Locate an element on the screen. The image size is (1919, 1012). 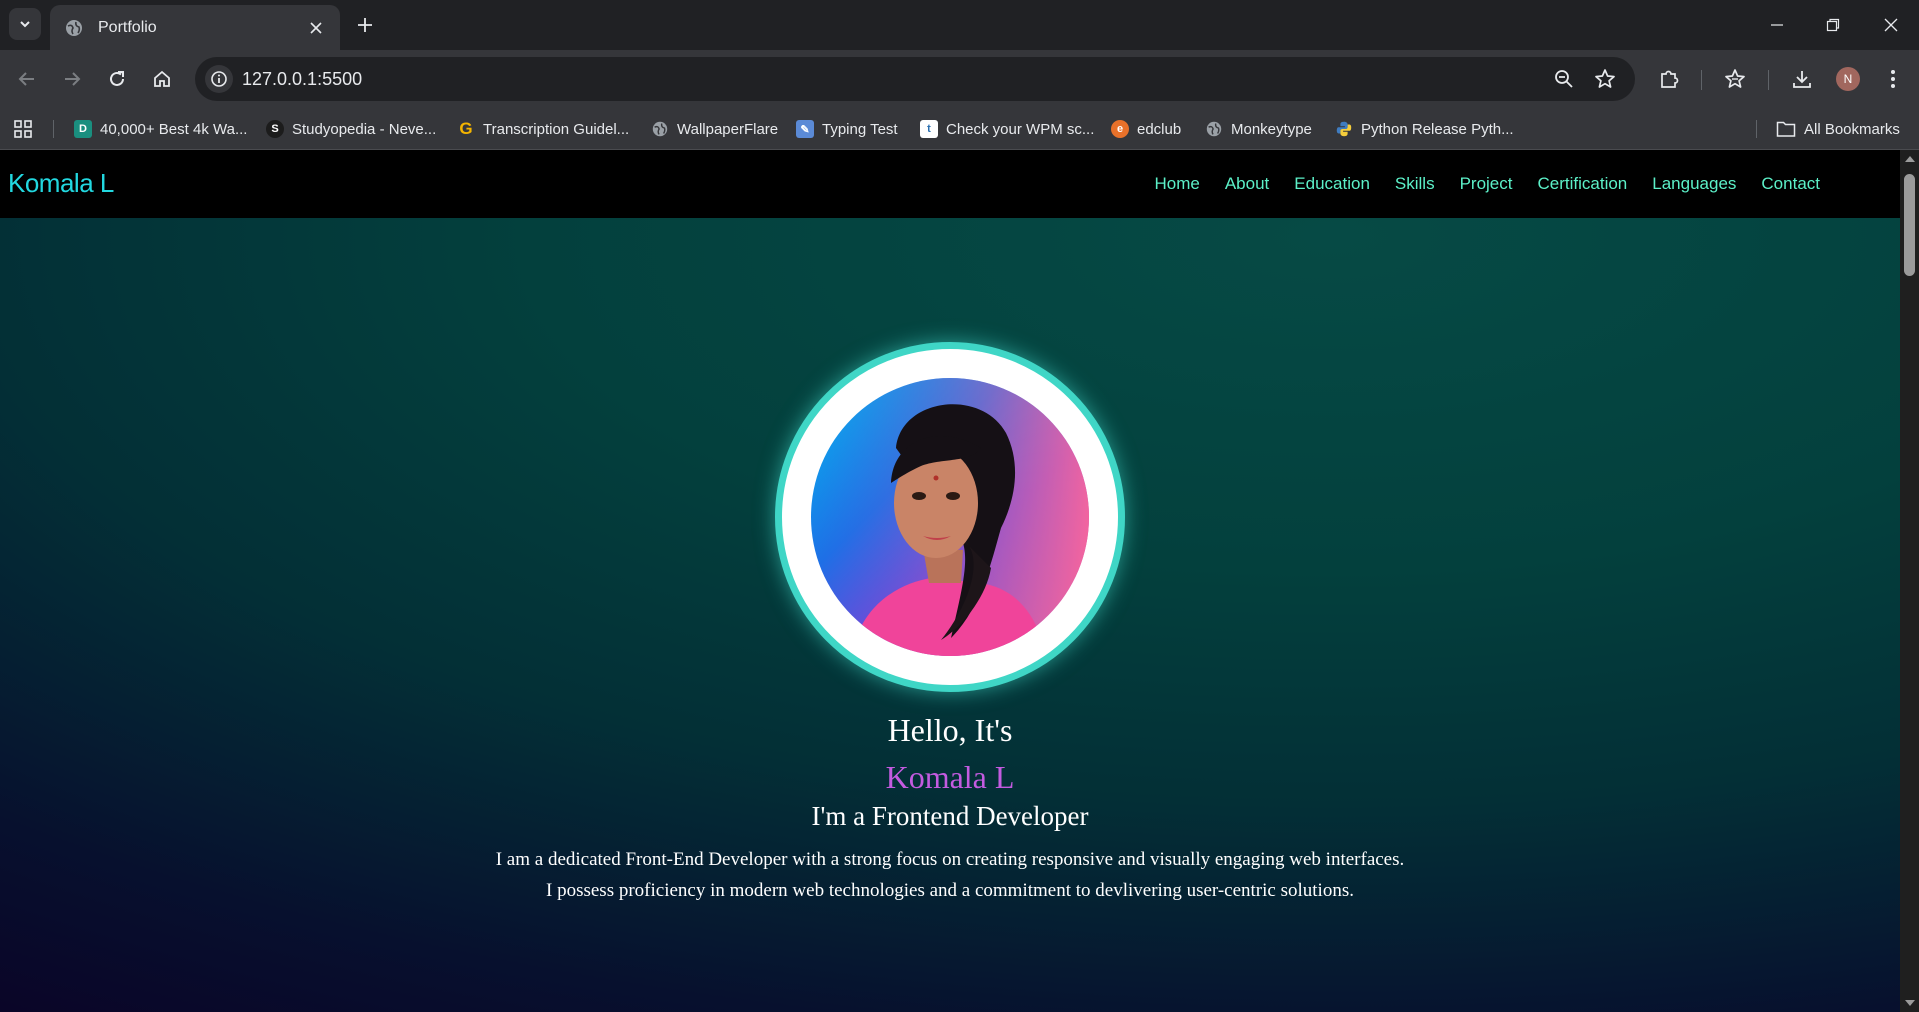
python-icon is located at coordinates (1344, 129).